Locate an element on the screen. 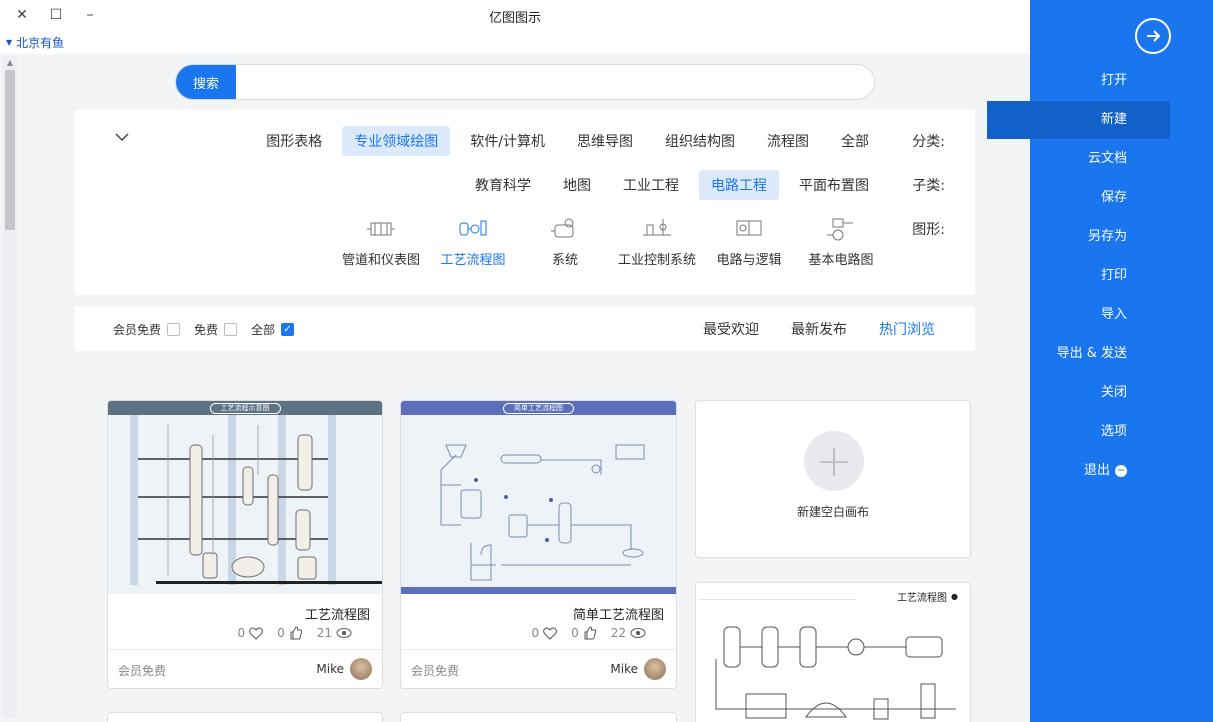 This screenshot has width=1213, height=722. filter-bar: 热门浏览 最新发布 最受欢迎 ✓ 全部 免费 会员免费 is located at coordinates (525, 328).